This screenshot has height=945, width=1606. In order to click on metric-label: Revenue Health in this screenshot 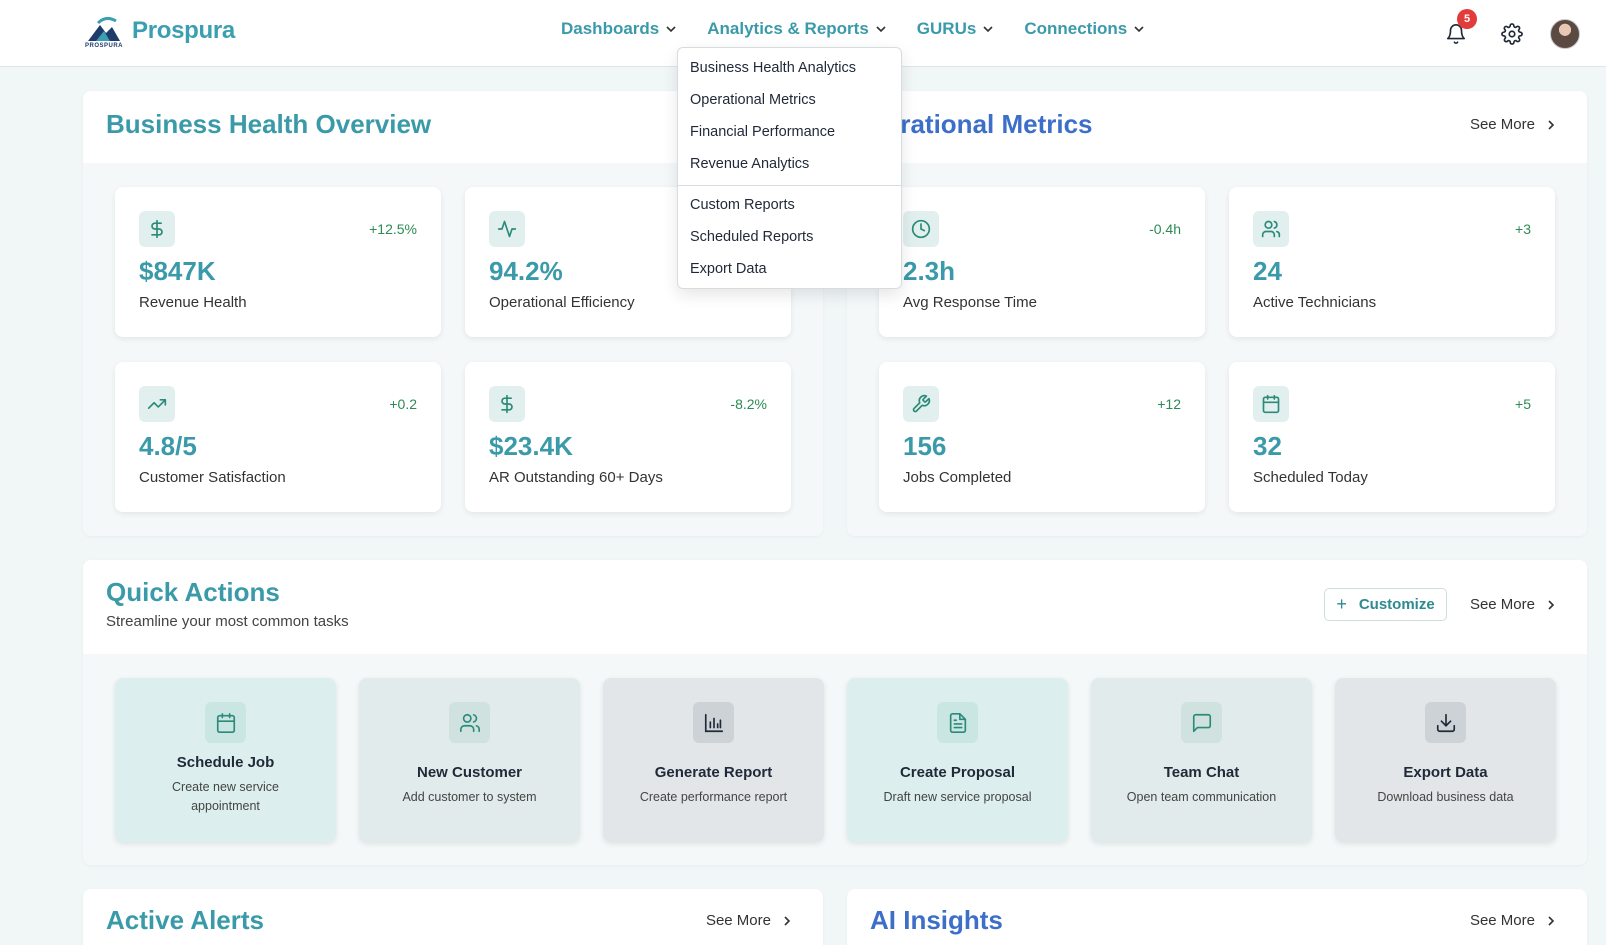, I will do `click(193, 302)`.